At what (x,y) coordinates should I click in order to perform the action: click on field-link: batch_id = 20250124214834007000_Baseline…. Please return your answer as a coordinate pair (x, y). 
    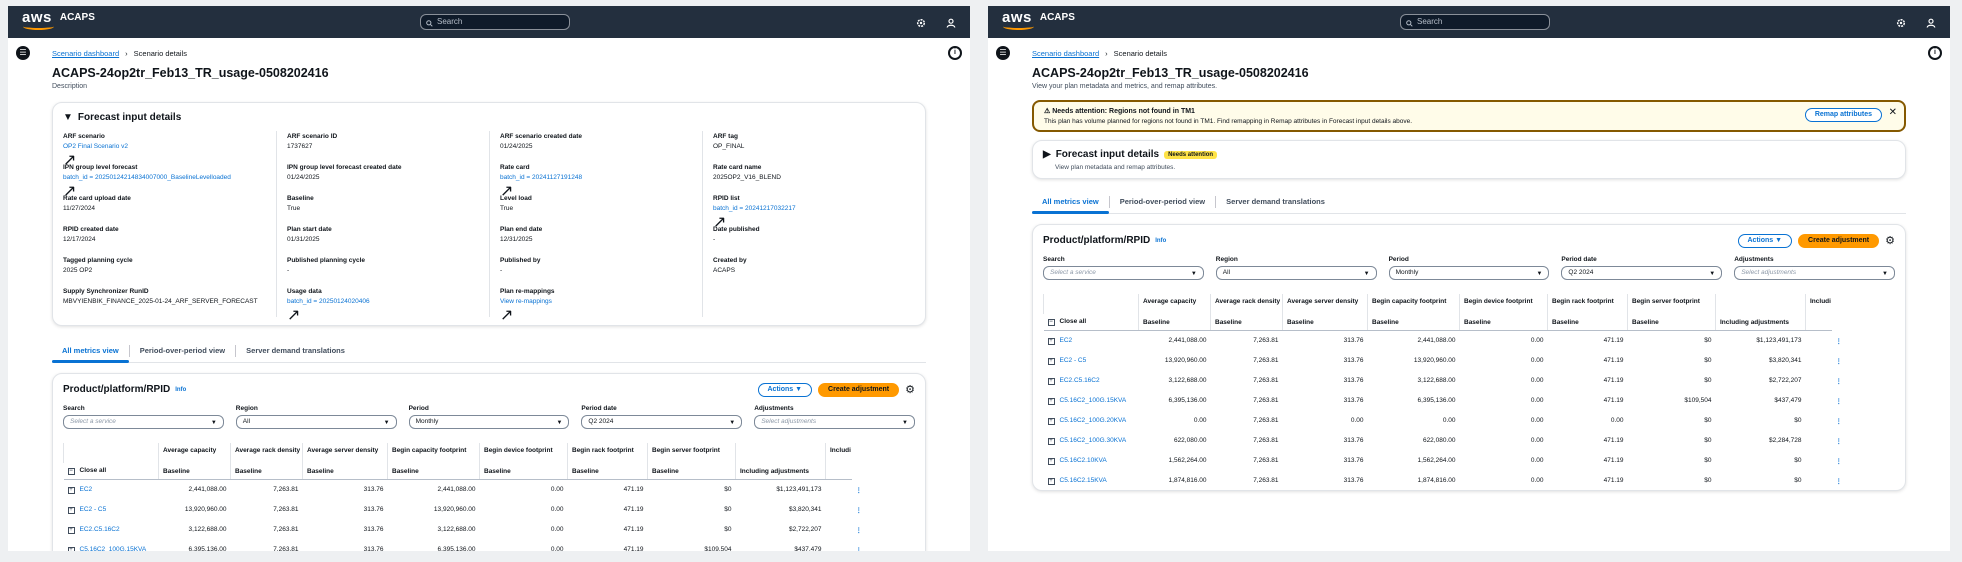
    Looking at the image, I should click on (169, 177).